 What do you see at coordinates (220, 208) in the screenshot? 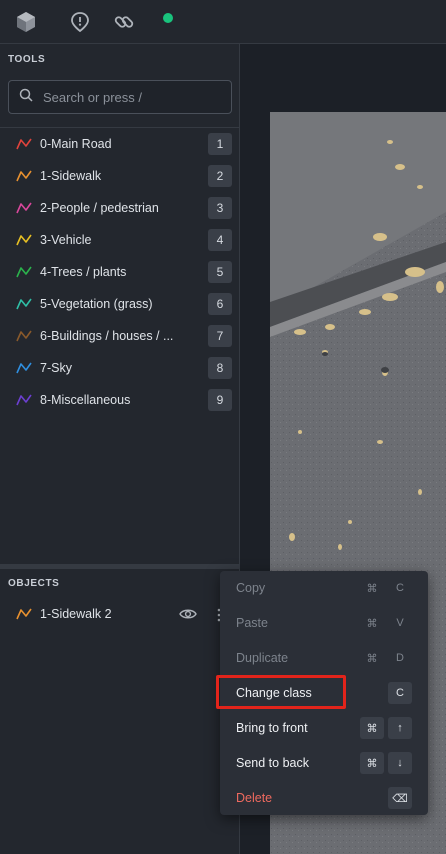
I see `tool-shortcut-key: 3` at bounding box center [220, 208].